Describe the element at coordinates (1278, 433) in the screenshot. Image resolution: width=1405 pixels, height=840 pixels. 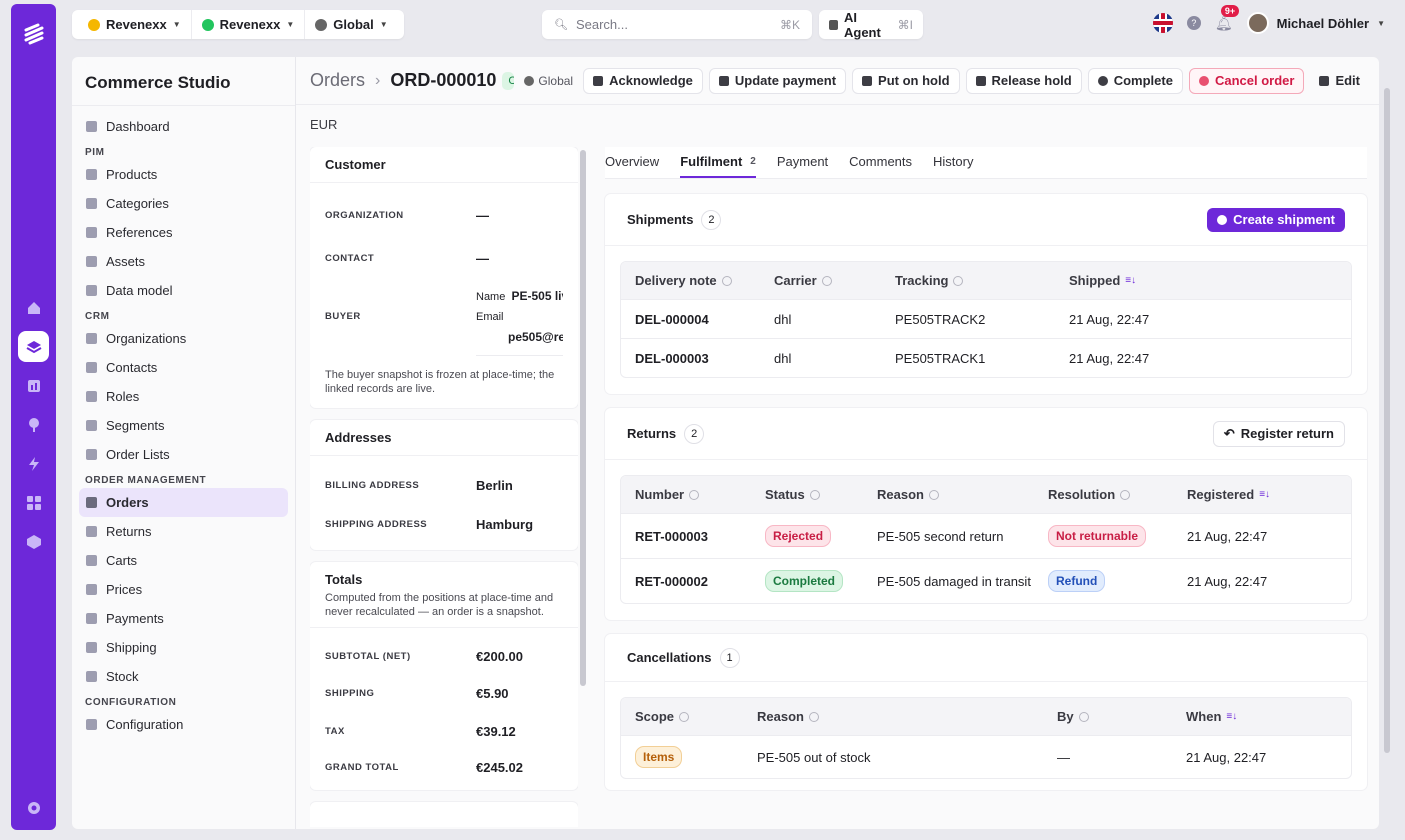
I see `register-return-button: ↶ Register return` at that location.